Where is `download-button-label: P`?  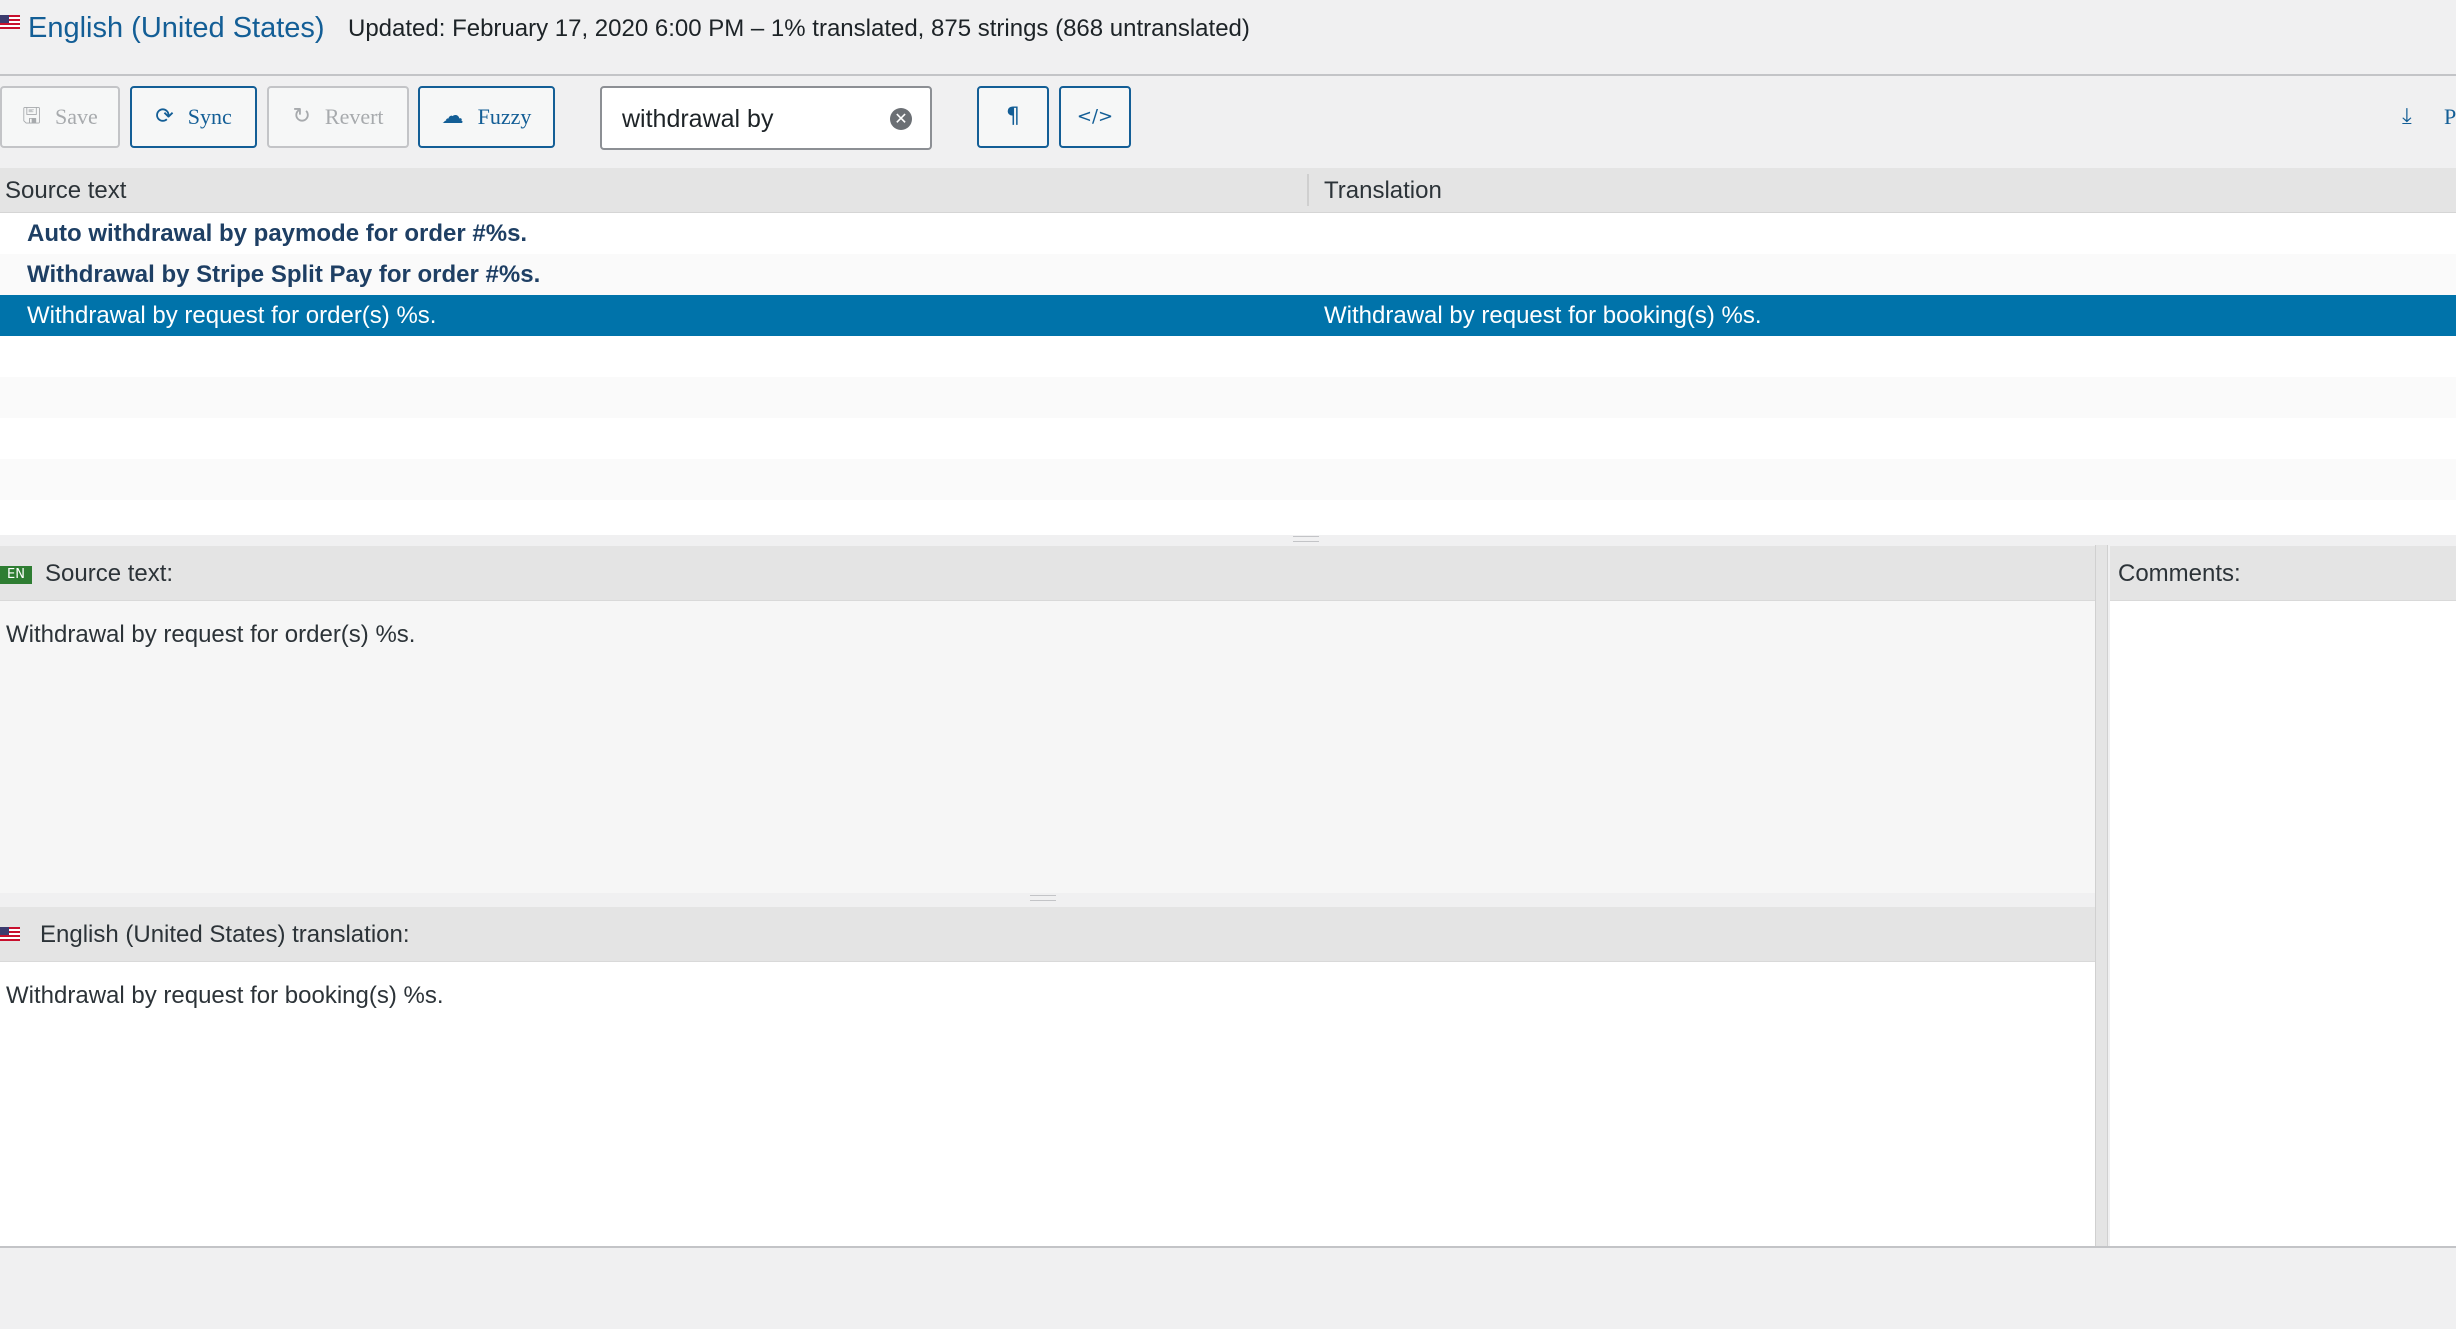
download-button-label: P is located at coordinates (2450, 117).